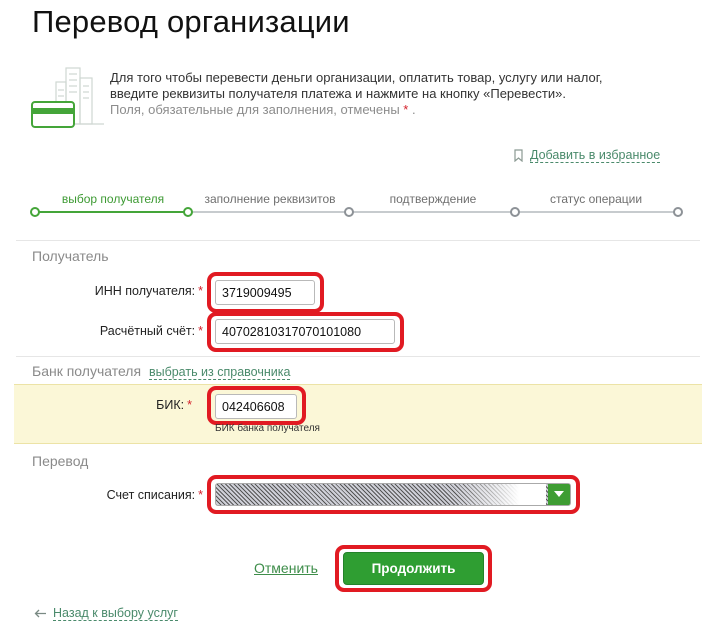 The image size is (717, 633). I want to click on select-fade, so click(501, 494).